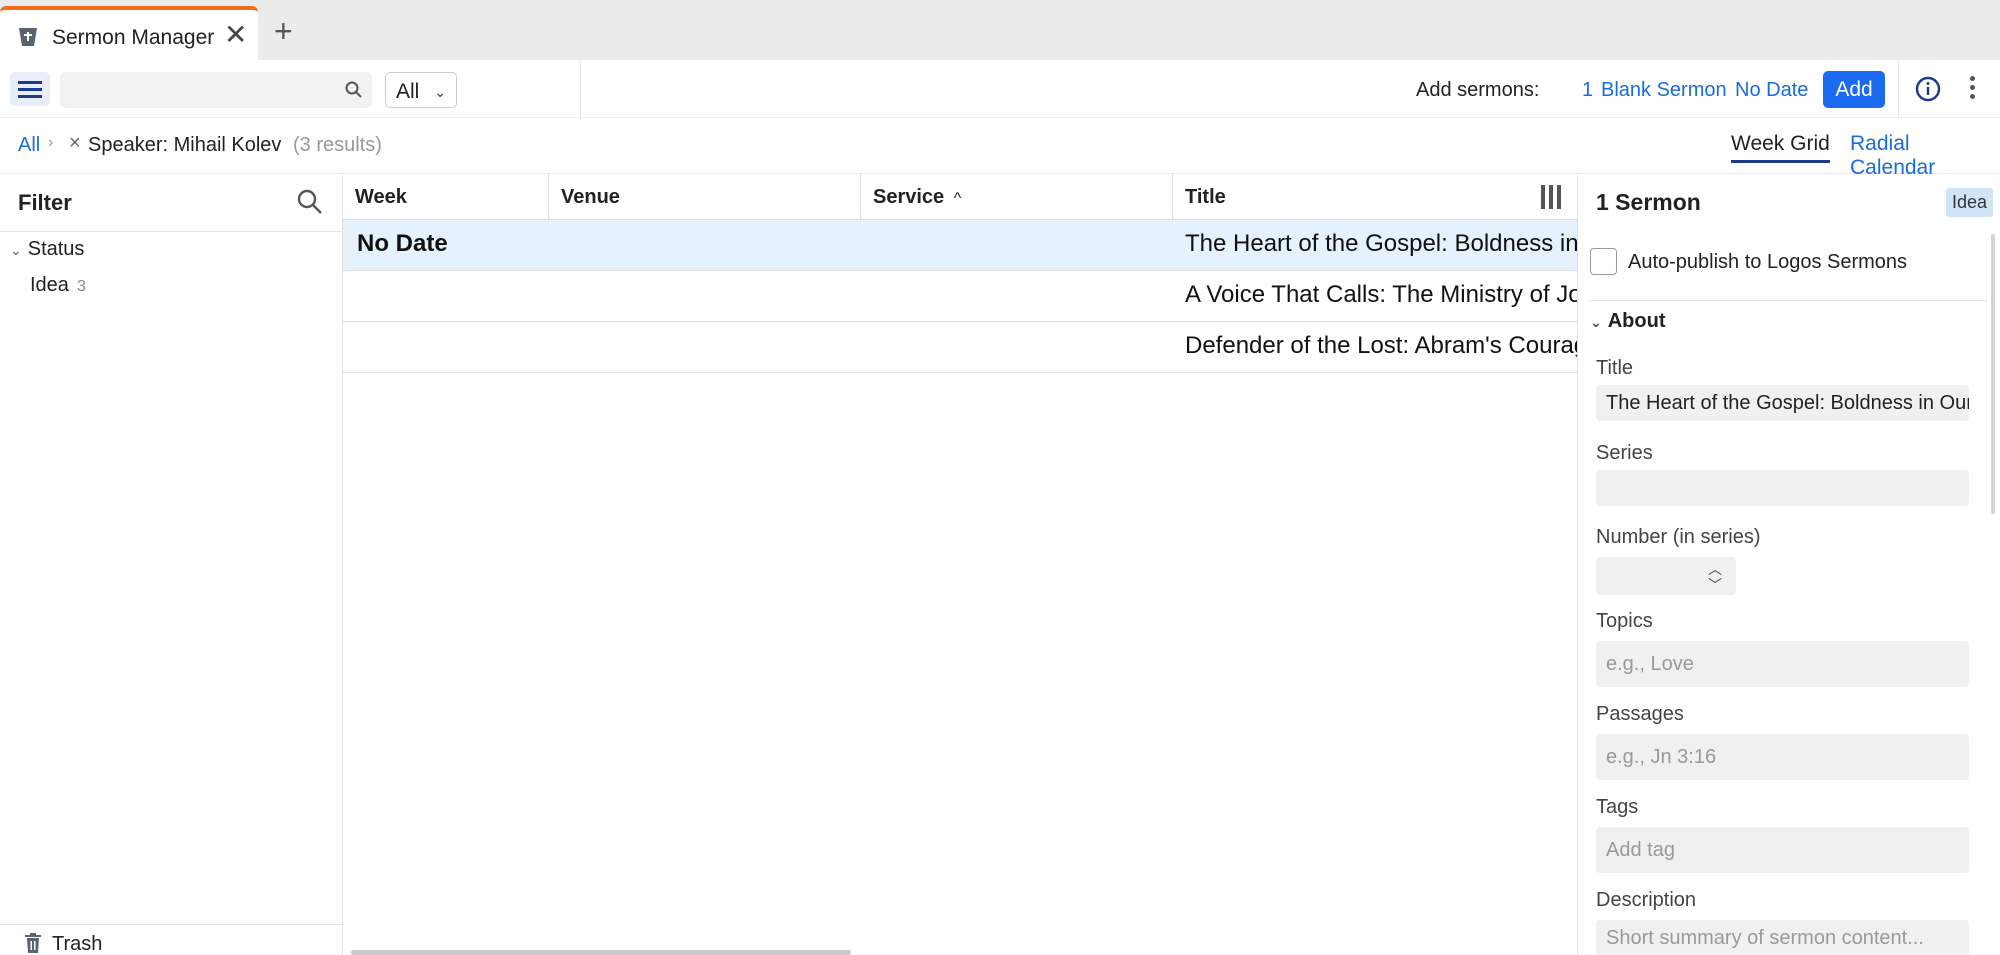 This screenshot has width=2000, height=955. I want to click on more-vertical-icon, so click(1974, 90).